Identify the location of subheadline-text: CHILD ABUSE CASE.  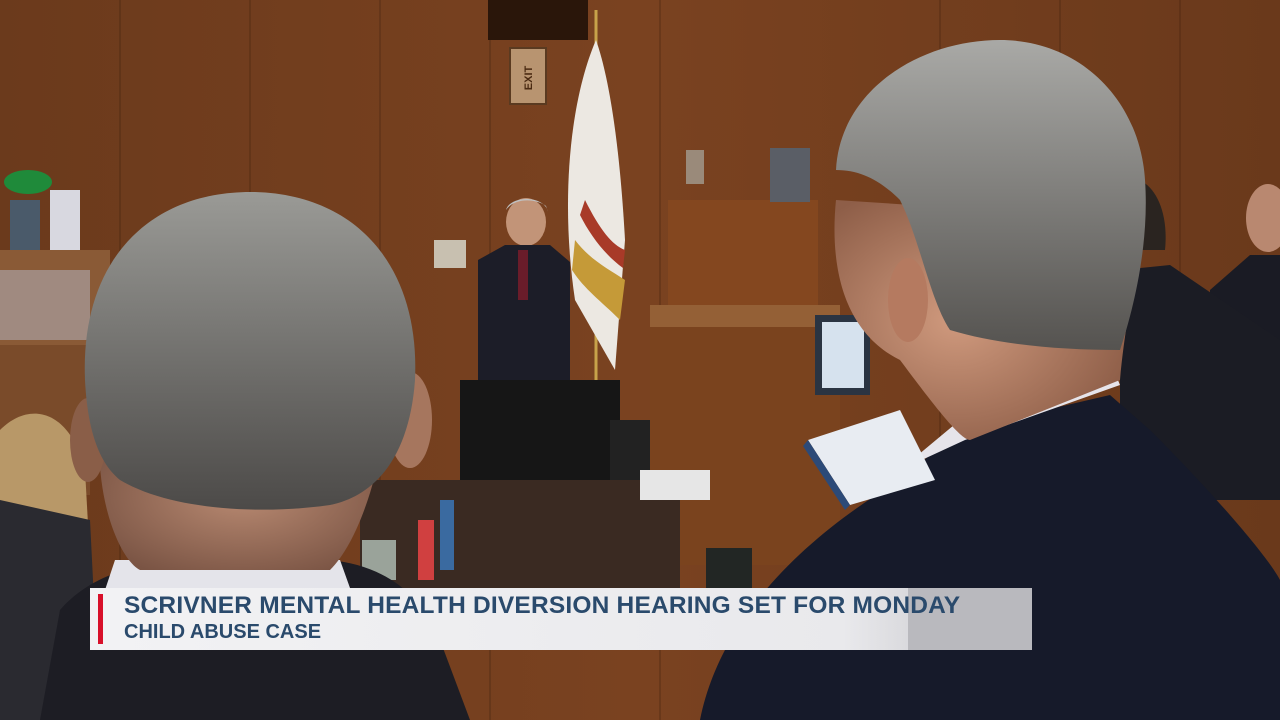
(223, 632).